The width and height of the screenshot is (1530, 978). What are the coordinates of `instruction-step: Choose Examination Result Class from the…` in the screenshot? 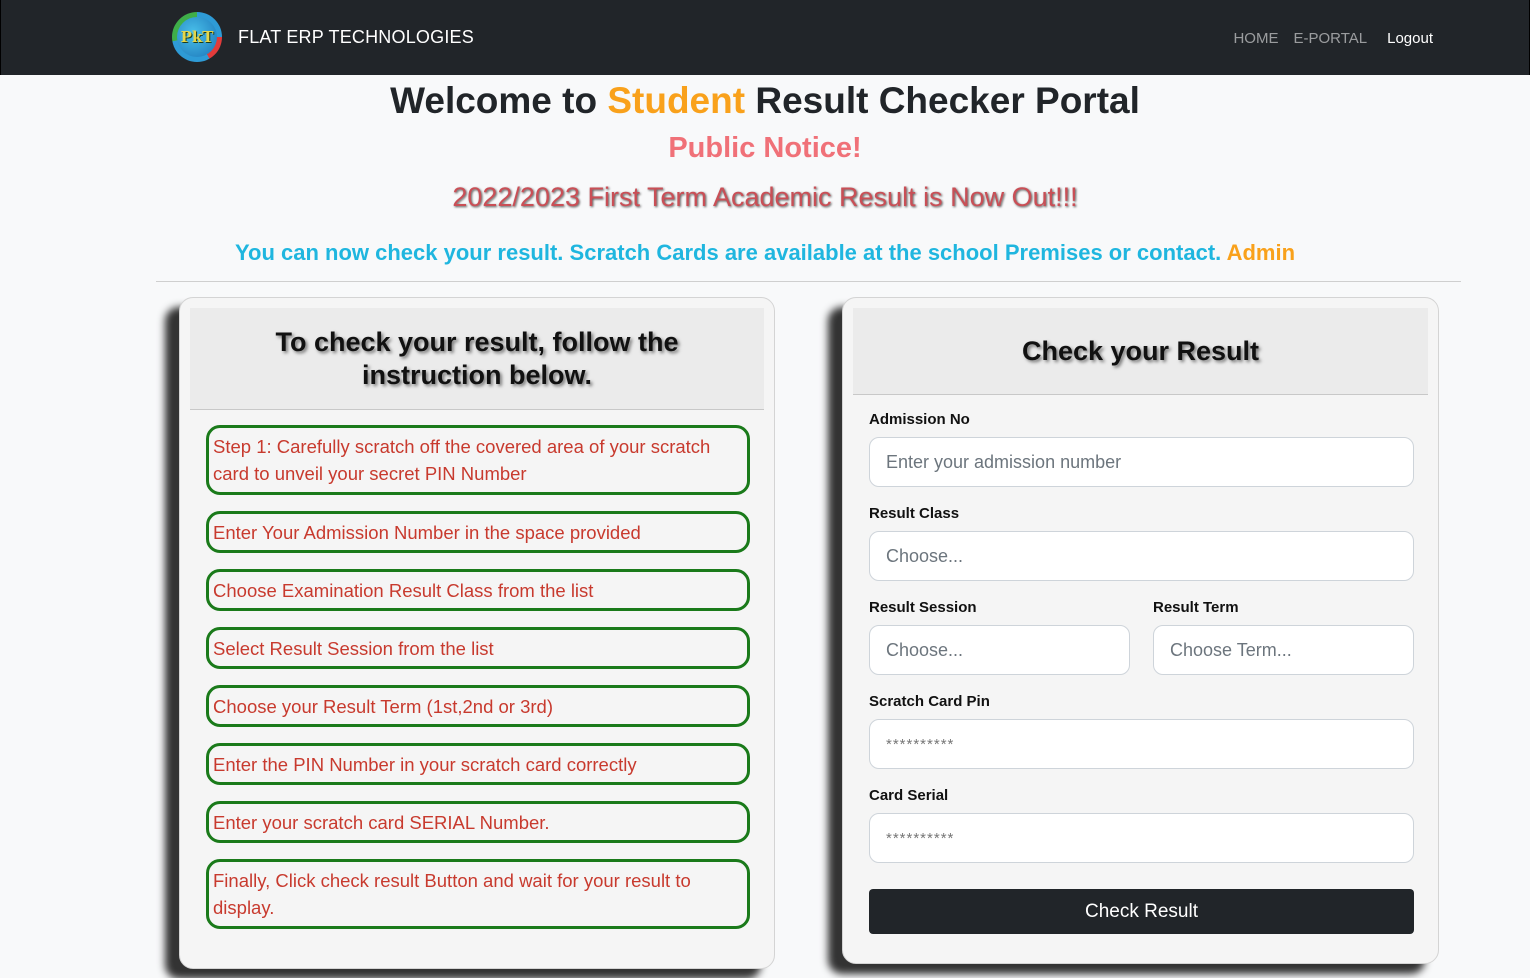 It's located at (478, 590).